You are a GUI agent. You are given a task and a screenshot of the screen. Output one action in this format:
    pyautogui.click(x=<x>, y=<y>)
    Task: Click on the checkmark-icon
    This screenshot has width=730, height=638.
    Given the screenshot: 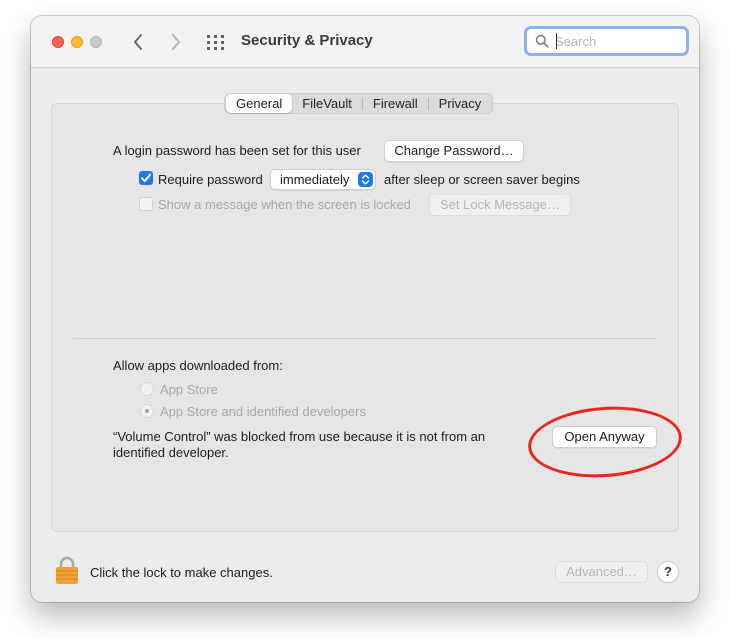 What is the action you would take?
    pyautogui.click(x=146, y=177)
    